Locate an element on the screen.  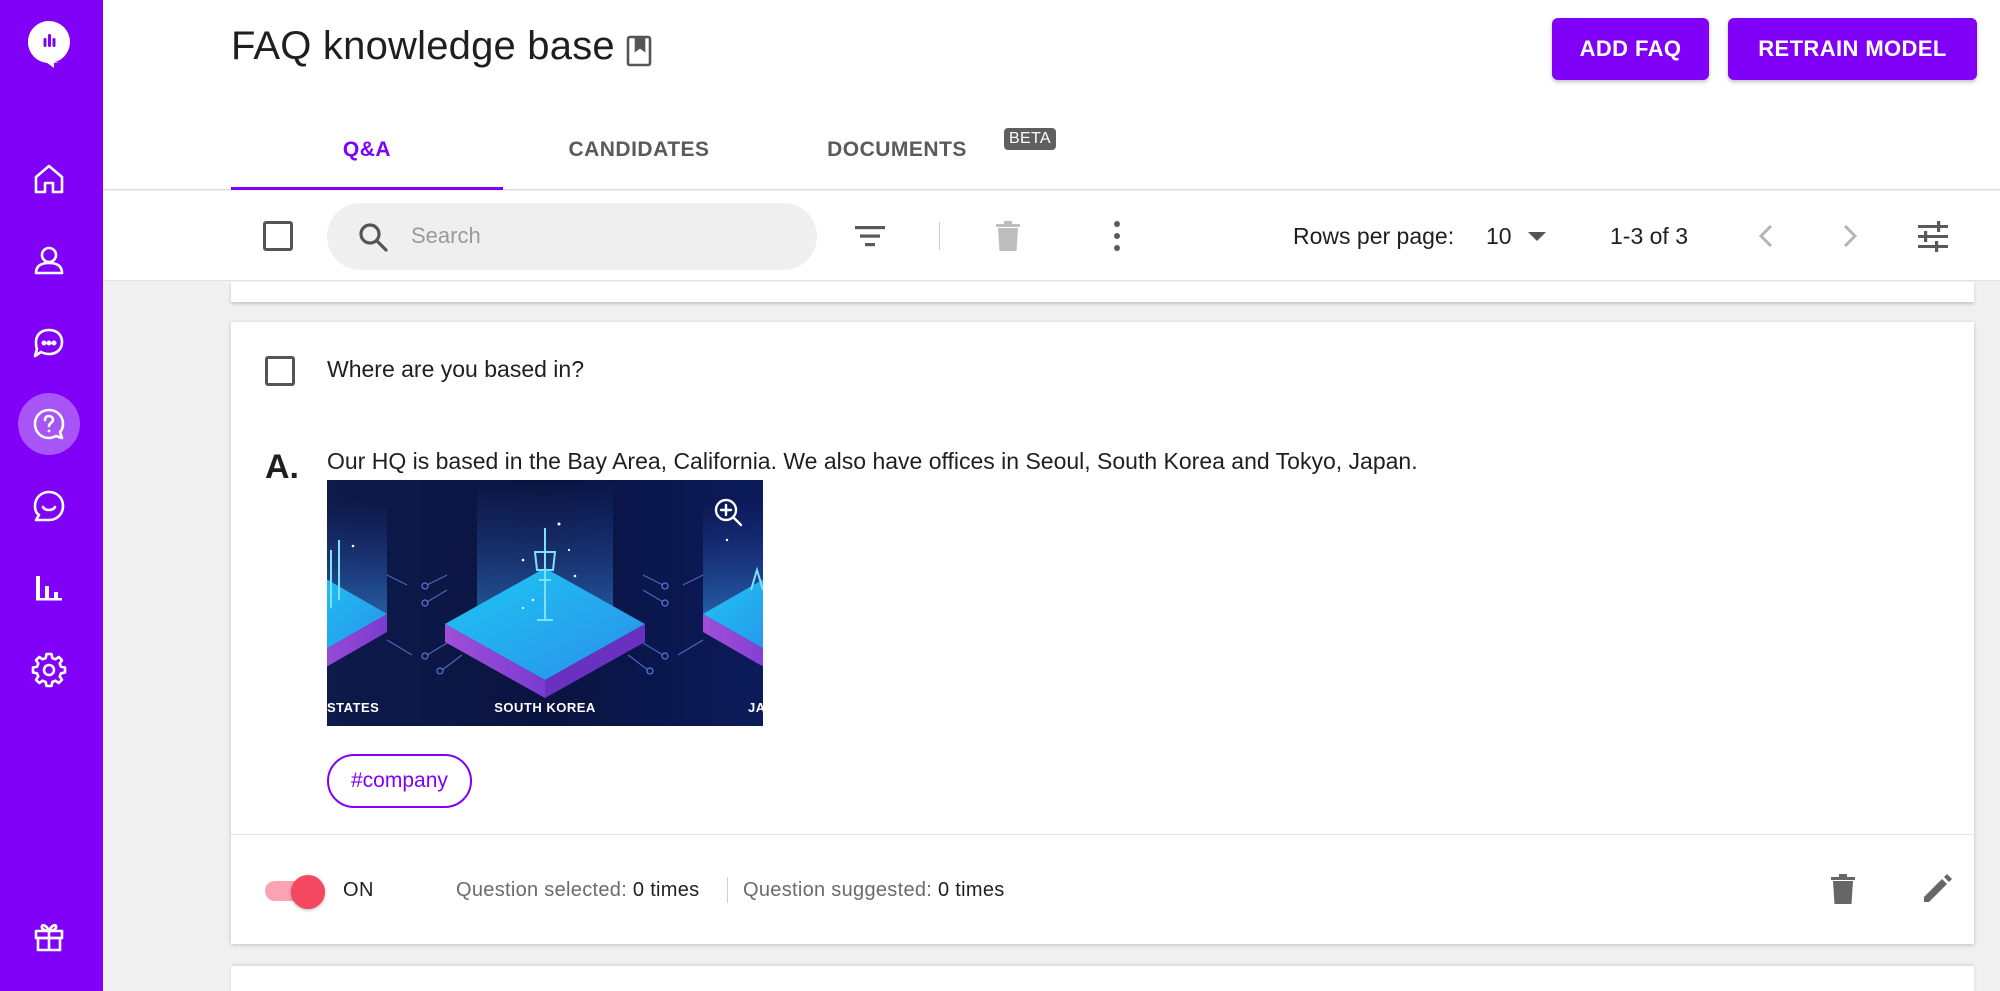
tab-candidates: CANDIDATES is located at coordinates (639, 150).